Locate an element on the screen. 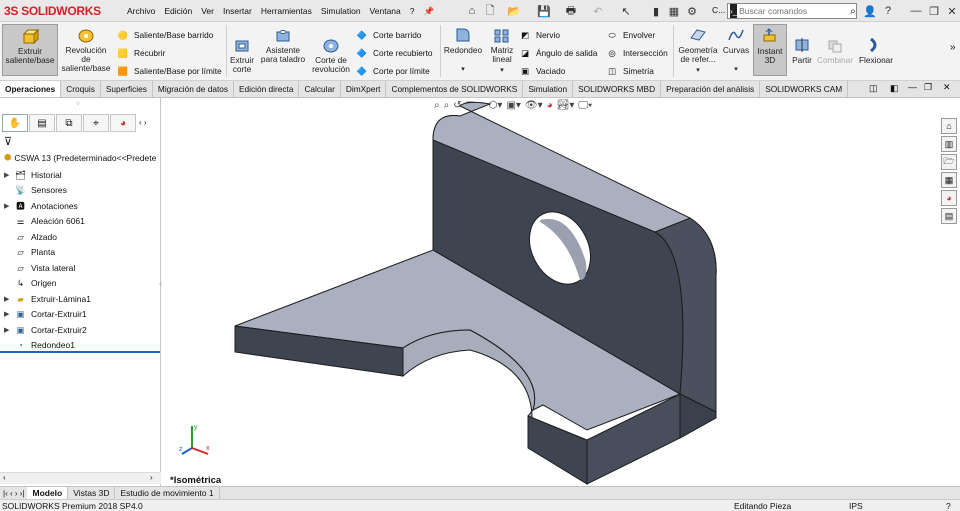 The height and width of the screenshot is (511, 960). pattern-dropdown-icon: ▾ is located at coordinates (502, 70).